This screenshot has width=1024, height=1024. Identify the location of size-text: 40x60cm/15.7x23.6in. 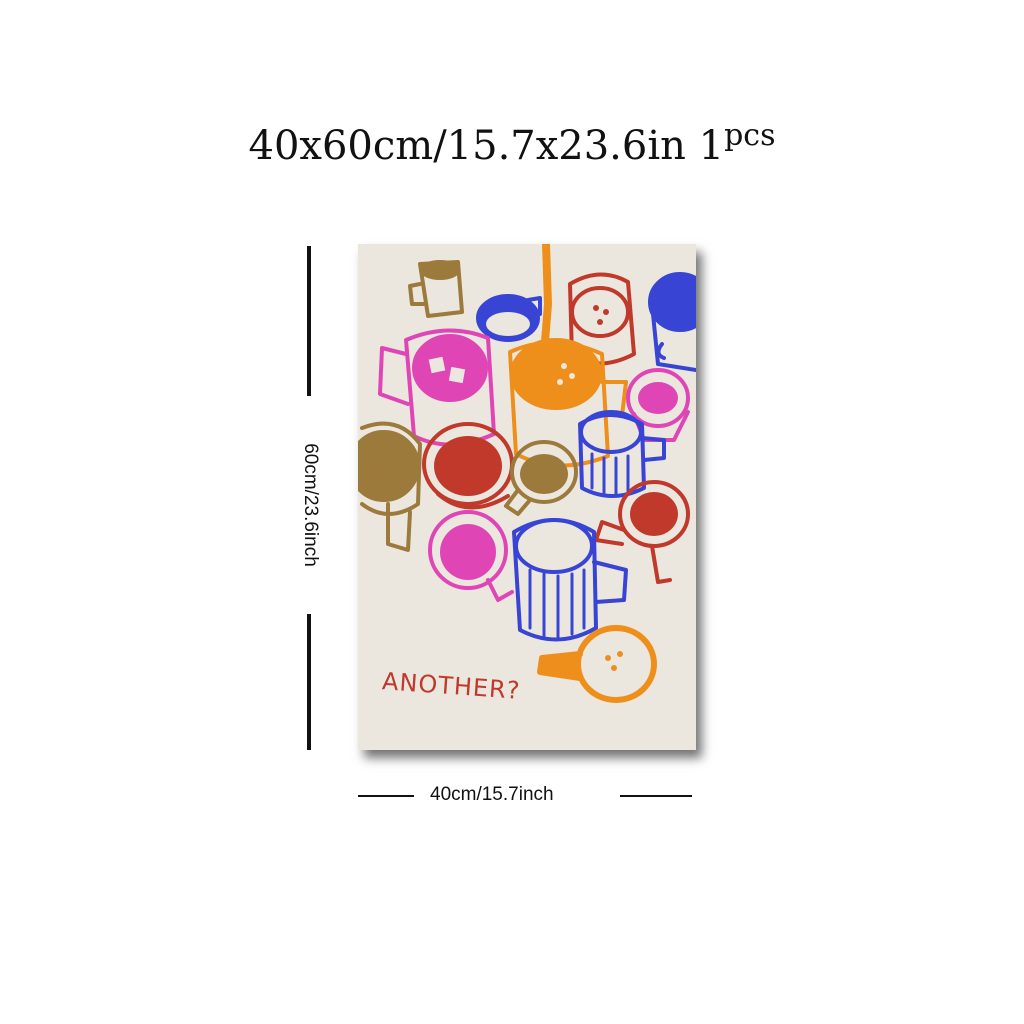
(467, 146).